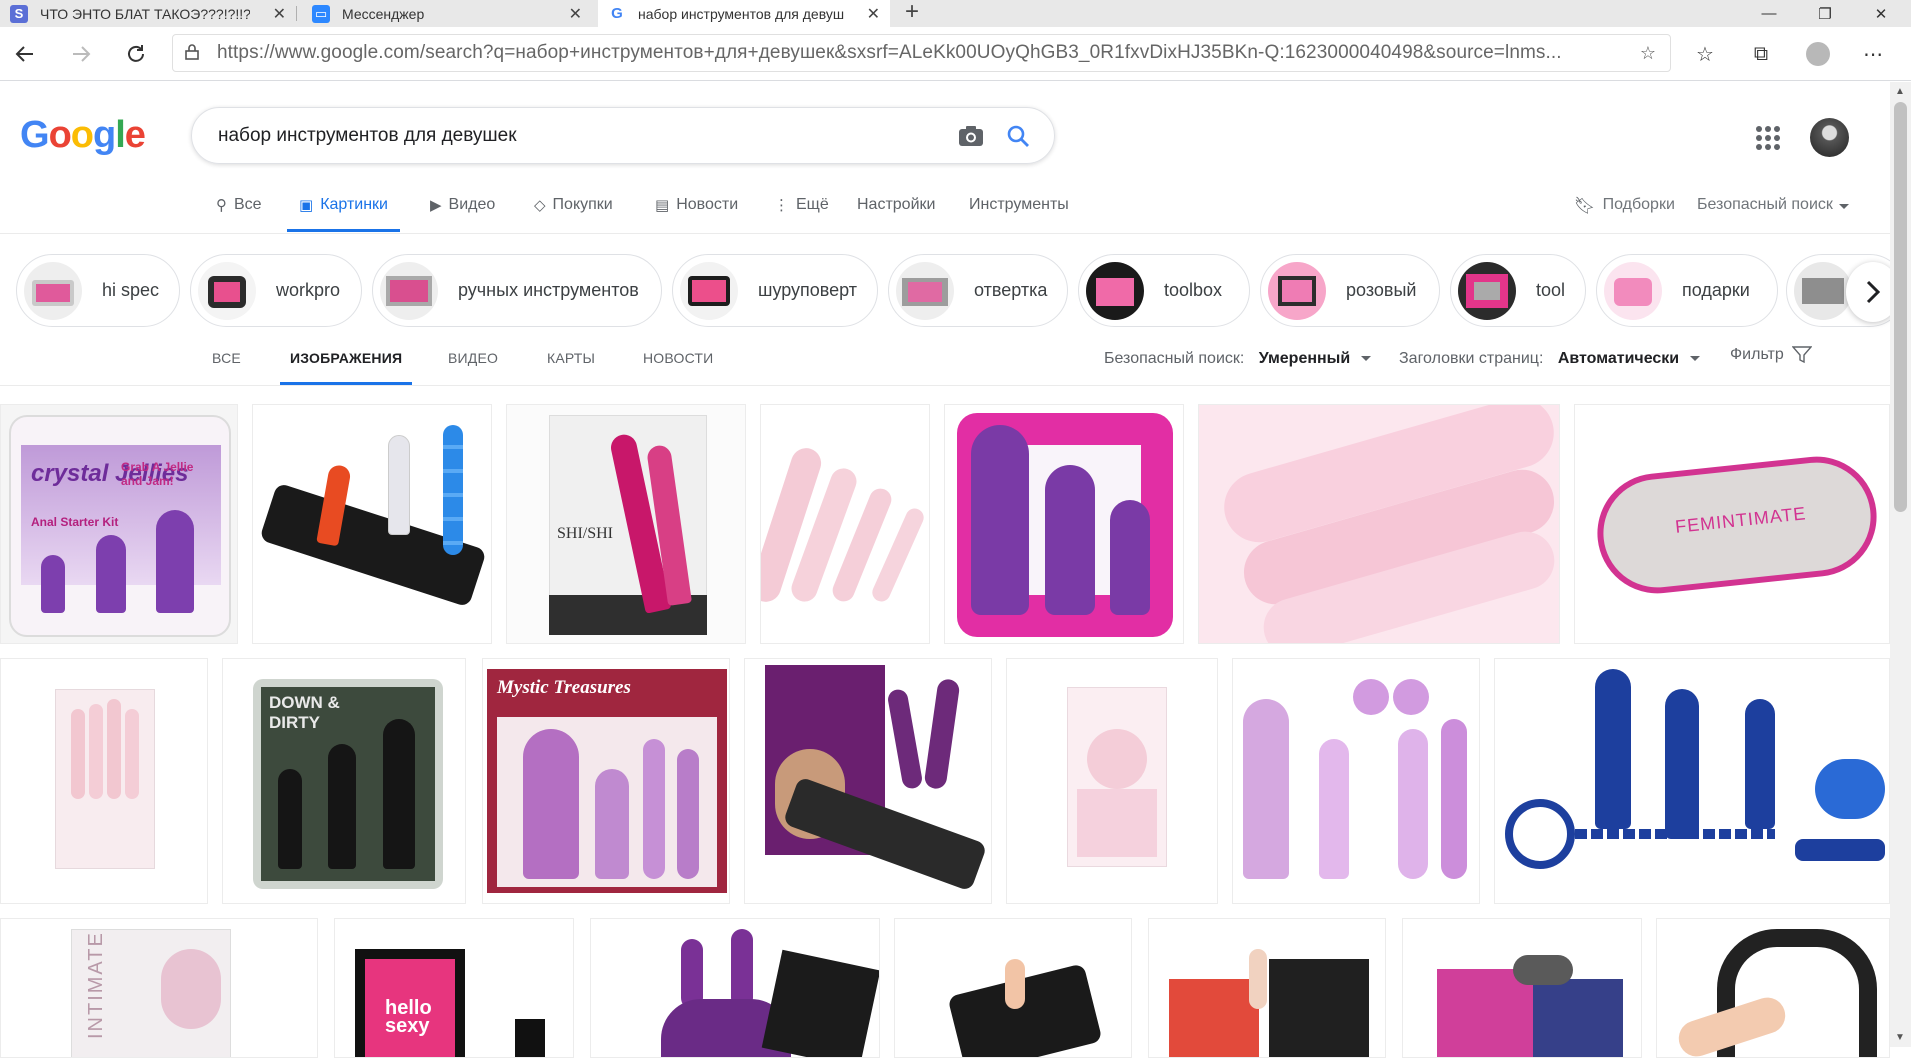 This screenshot has height=1058, width=1911. I want to click on tab-settings: Настройки, so click(896, 214).